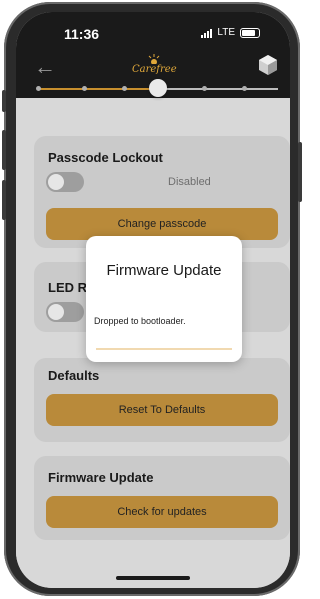  Describe the element at coordinates (153, 578) in the screenshot. I see `home-indicator` at that location.